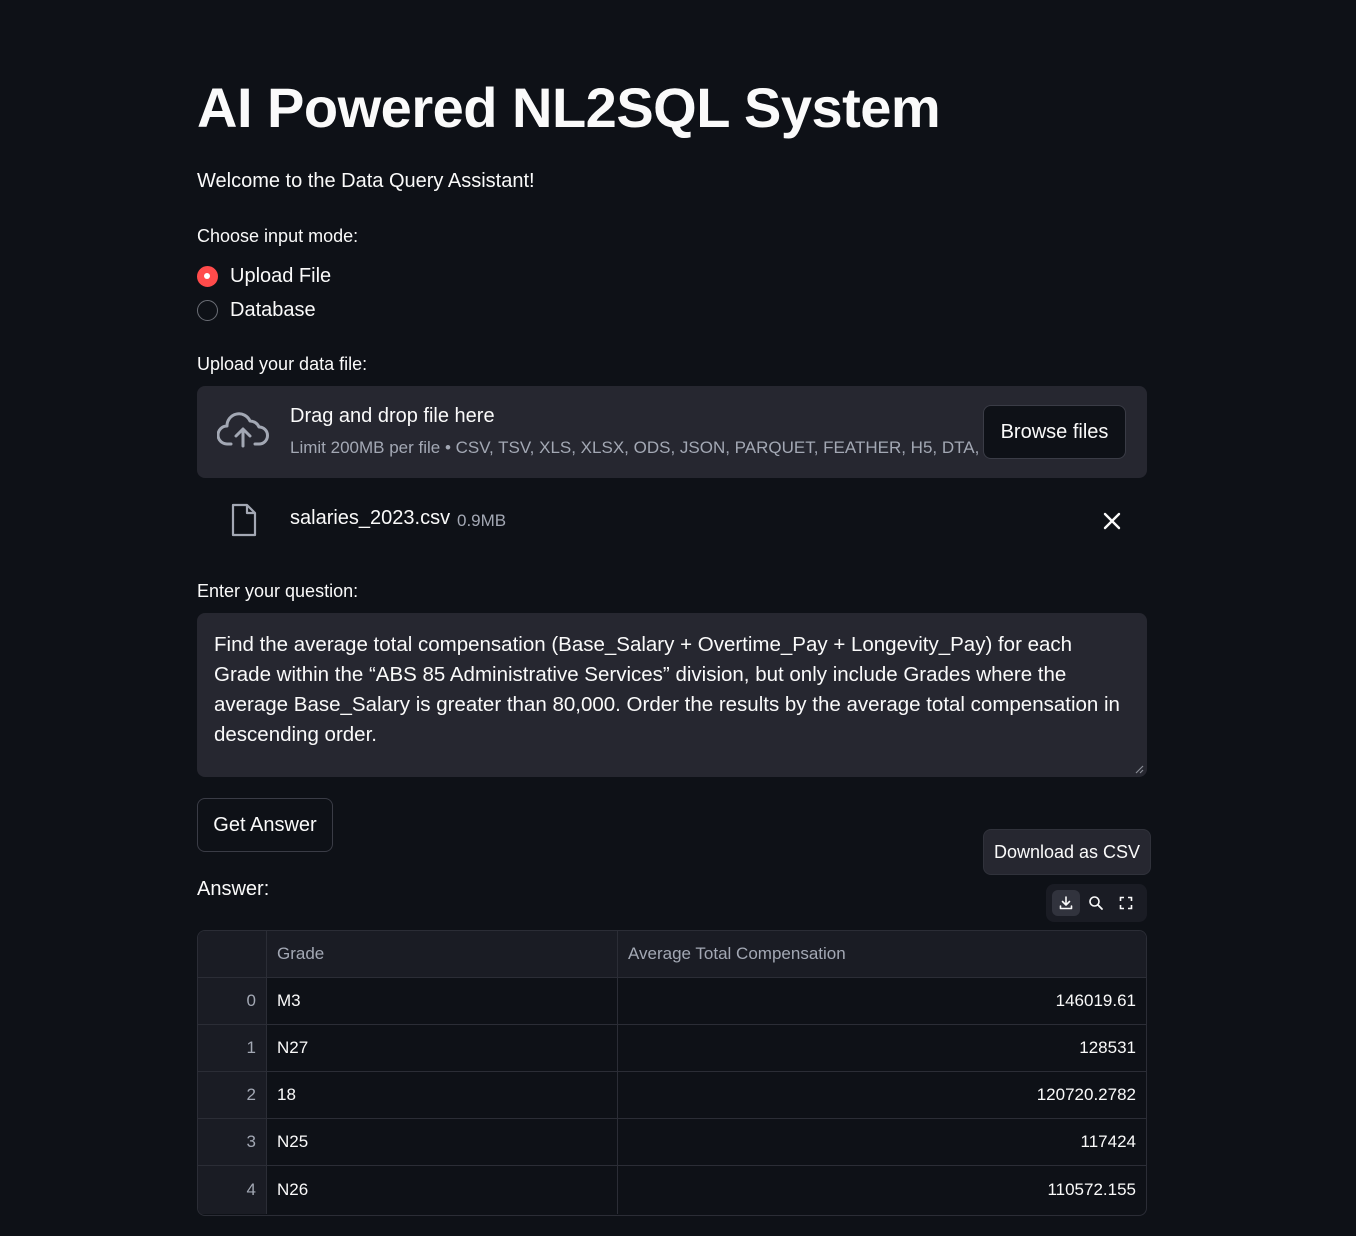 This screenshot has width=1356, height=1236. What do you see at coordinates (442, 1001) in the screenshot?
I see `cell-grade: M3` at bounding box center [442, 1001].